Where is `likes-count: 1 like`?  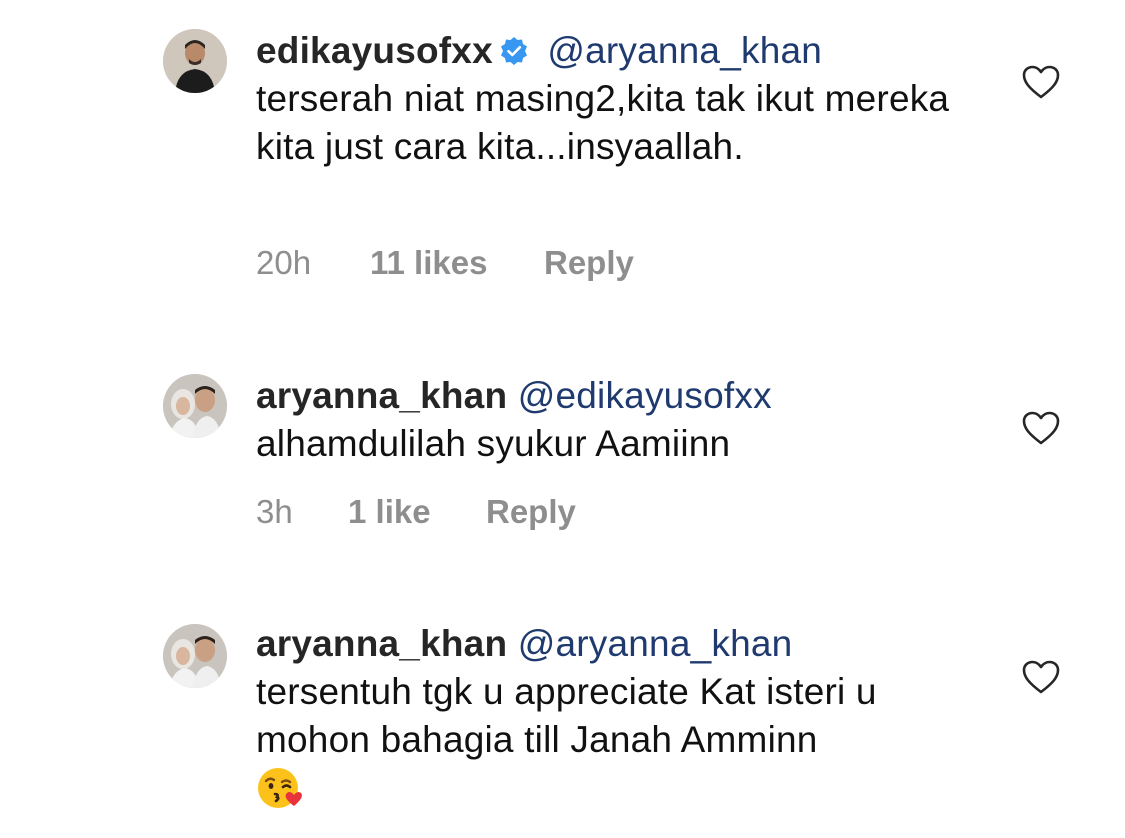
likes-count: 1 like is located at coordinates (389, 512).